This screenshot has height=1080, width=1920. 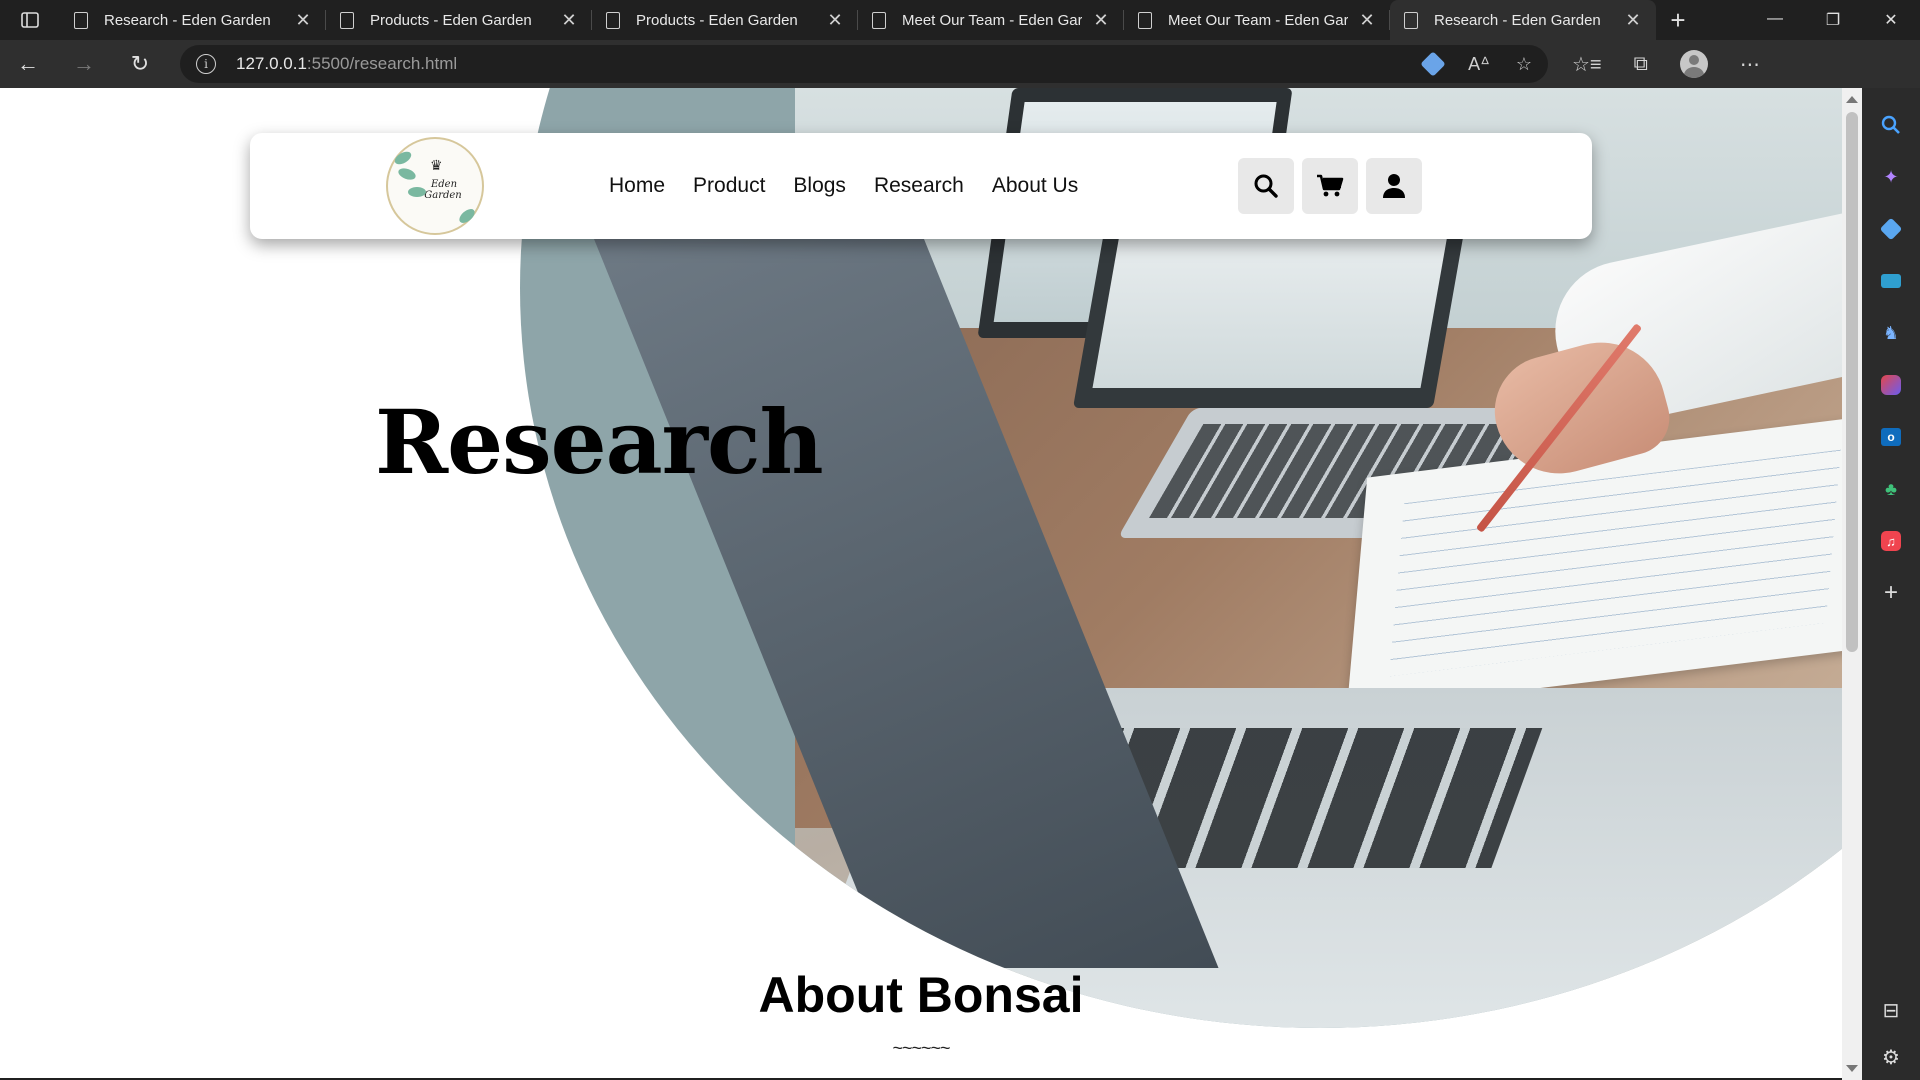 What do you see at coordinates (1852, 382) in the screenshot?
I see `scroll-thumb` at bounding box center [1852, 382].